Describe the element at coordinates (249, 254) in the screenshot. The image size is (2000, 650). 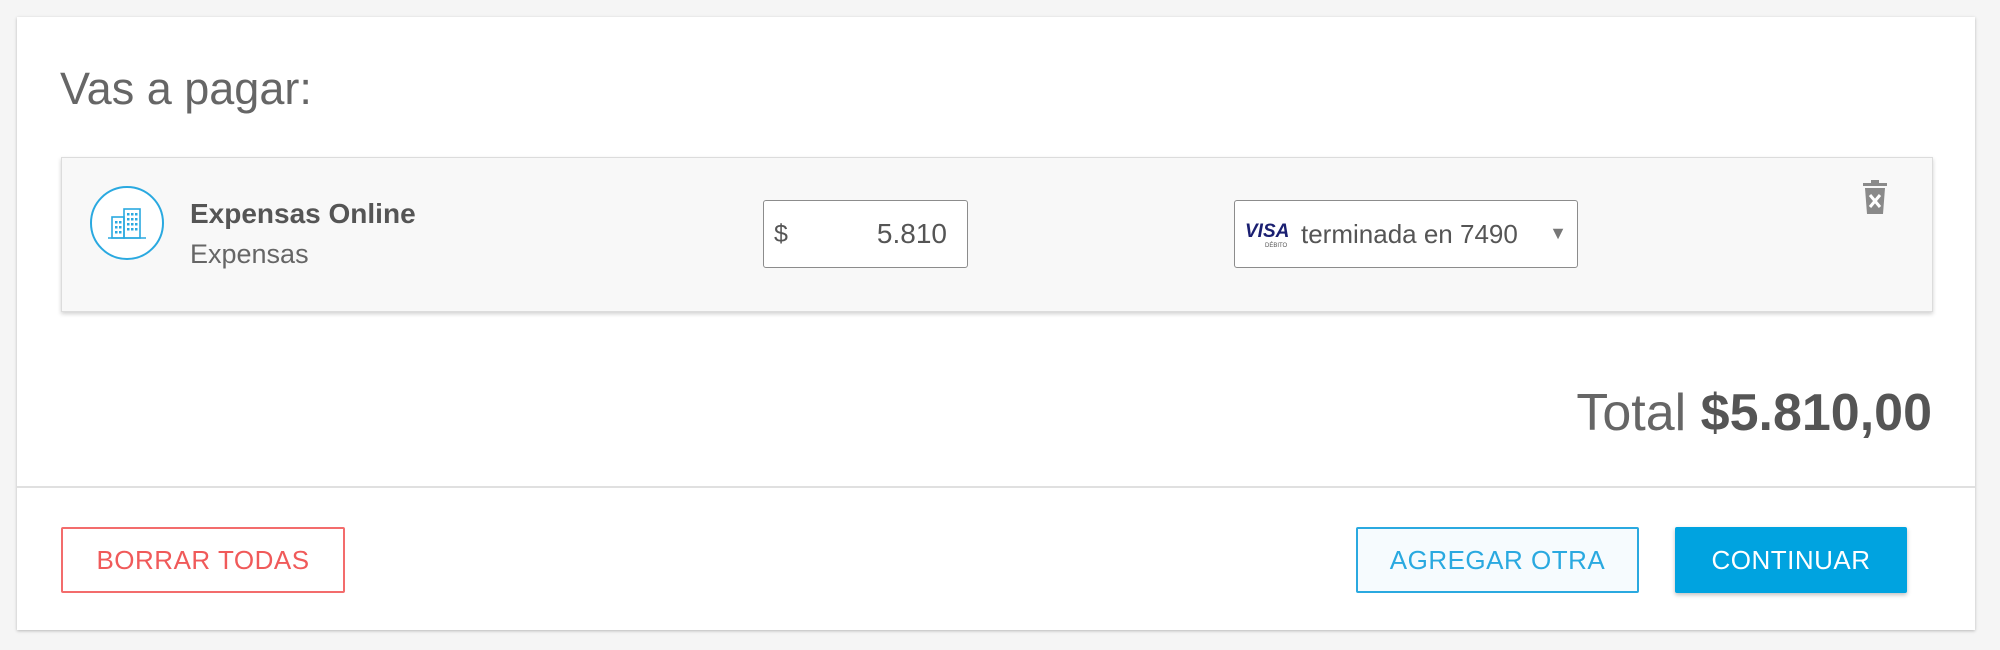
I see `service-type: Expensas` at that location.